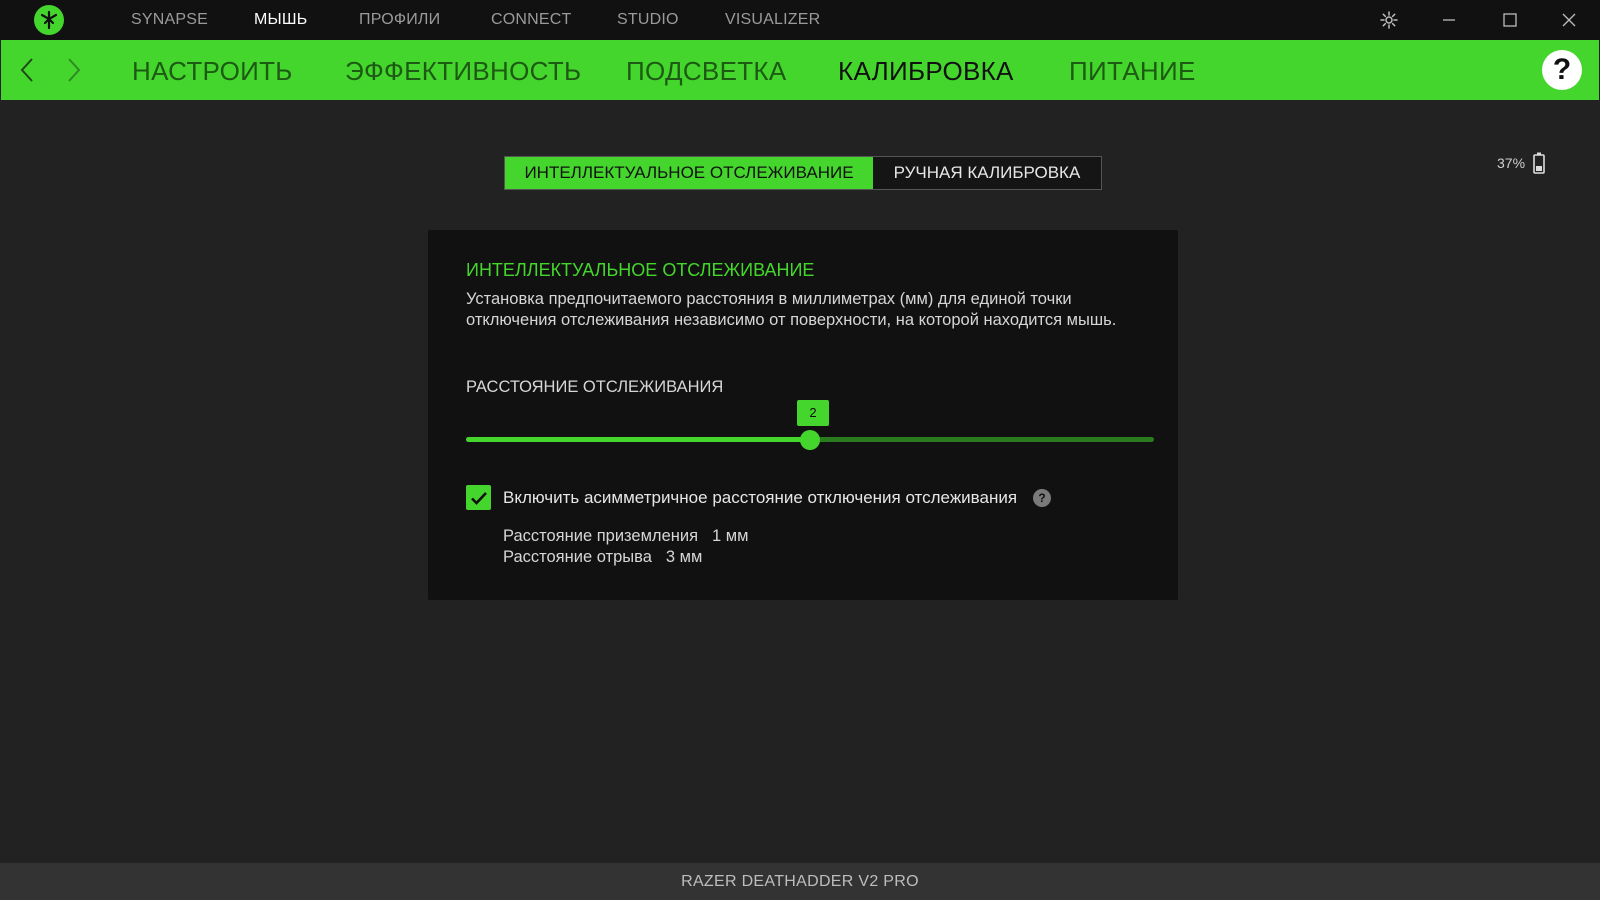  Describe the element at coordinates (926, 70) in the screenshot. I see `tab-calibration: КАЛИБРОВКА` at that location.